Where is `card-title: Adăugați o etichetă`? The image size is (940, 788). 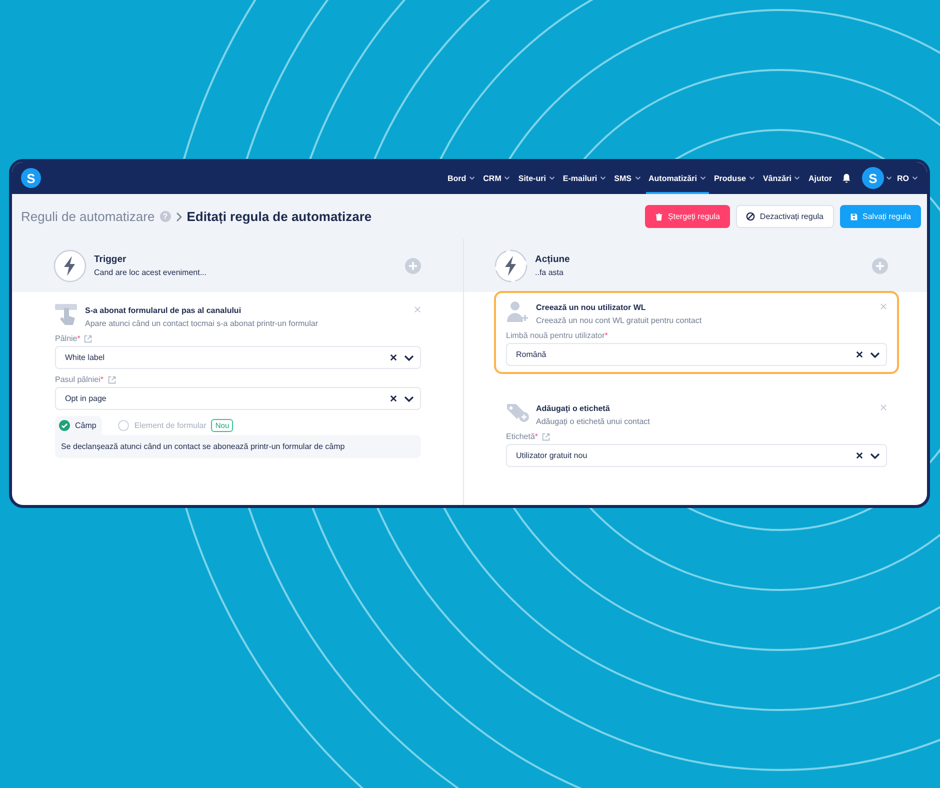
card-title: Adăugați o etichetă is located at coordinates (573, 408).